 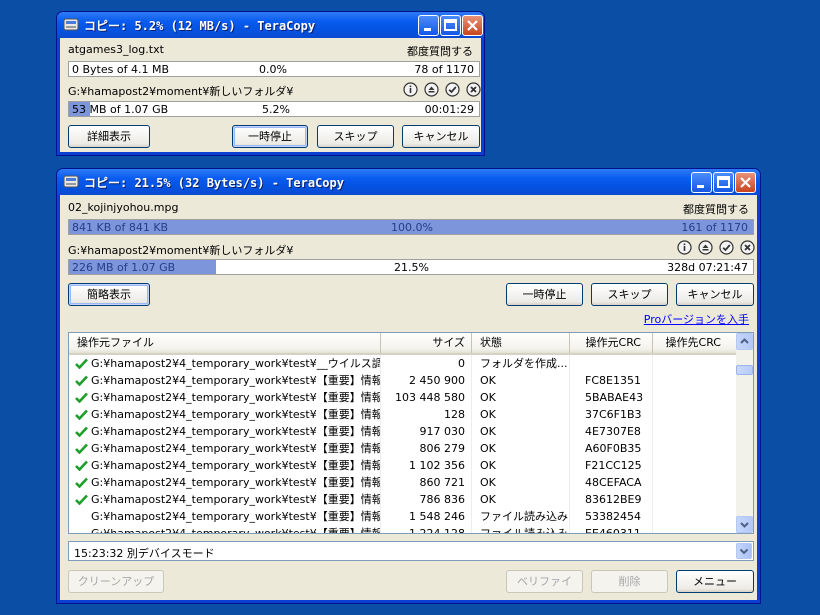 What do you see at coordinates (270, 25) in the screenshot?
I see `title-bar: コピー: 5.2% (12 MB/s) - TeraCopy` at bounding box center [270, 25].